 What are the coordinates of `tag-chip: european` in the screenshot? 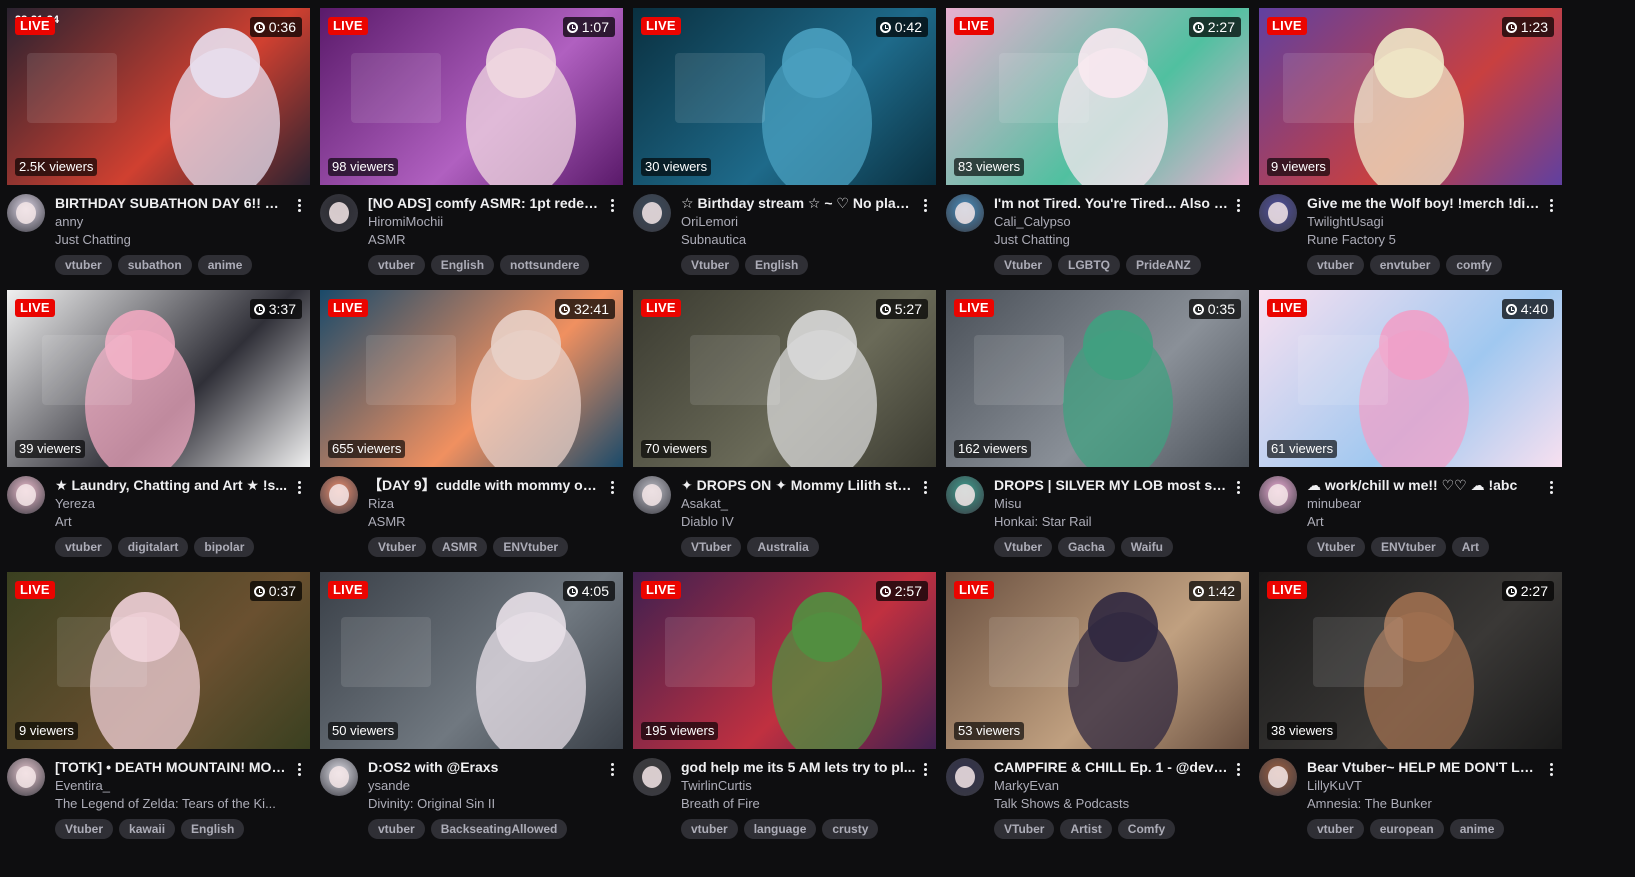 It's located at (1406, 829).